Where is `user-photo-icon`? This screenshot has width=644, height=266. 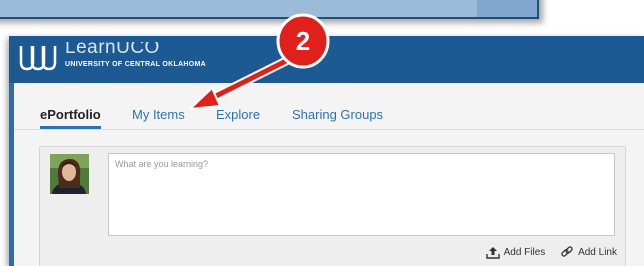
user-photo-icon is located at coordinates (69, 174).